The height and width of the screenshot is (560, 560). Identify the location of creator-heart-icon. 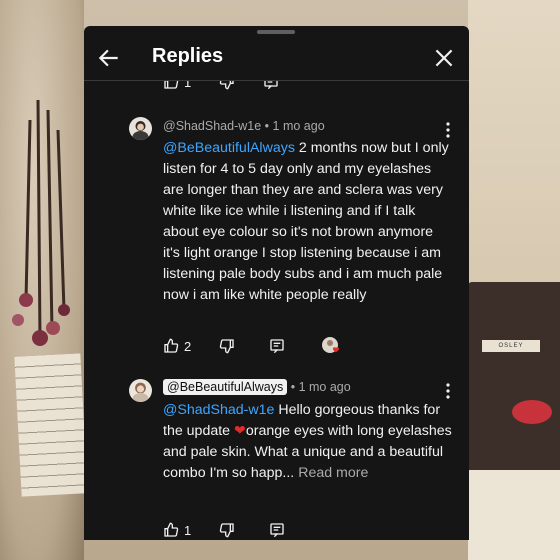
(331, 345).